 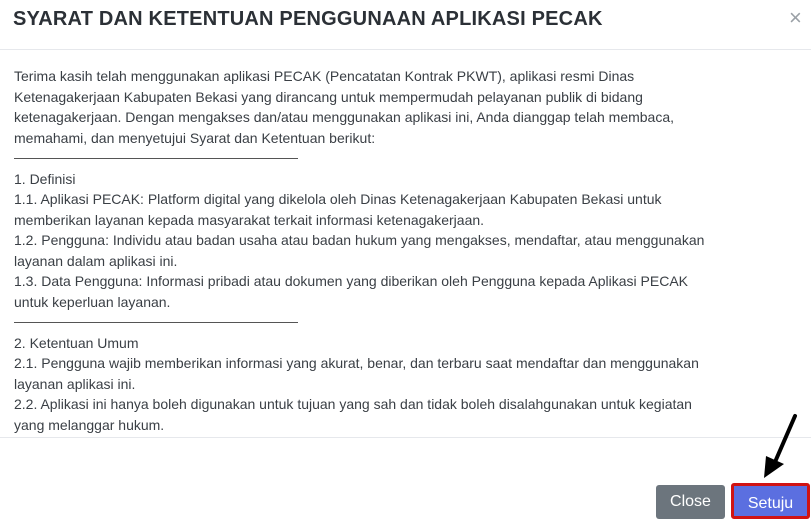 What do you see at coordinates (690, 502) in the screenshot?
I see `close-button: Close` at bounding box center [690, 502].